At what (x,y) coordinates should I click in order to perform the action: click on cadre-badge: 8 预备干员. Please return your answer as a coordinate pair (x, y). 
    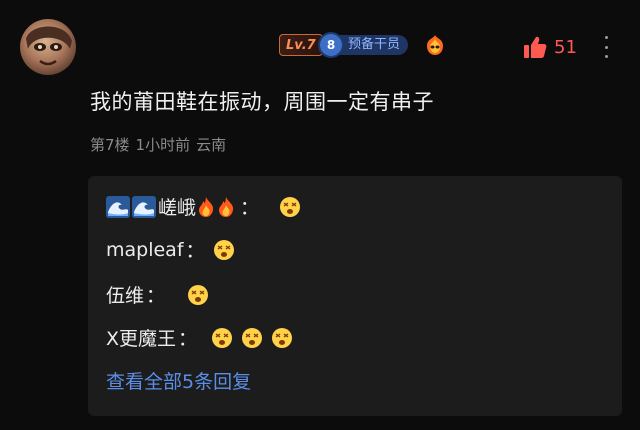
    Looking at the image, I should click on (364, 45).